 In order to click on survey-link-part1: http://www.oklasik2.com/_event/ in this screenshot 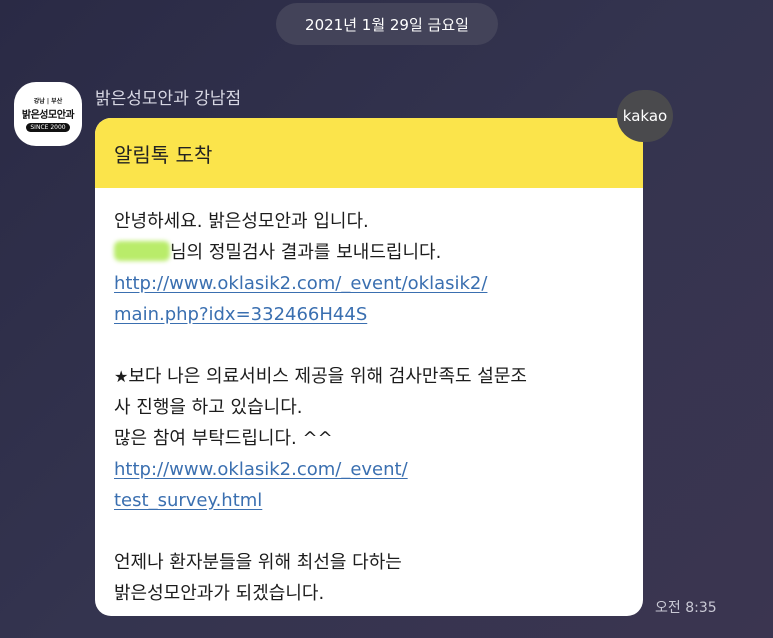, I will do `click(261, 469)`.